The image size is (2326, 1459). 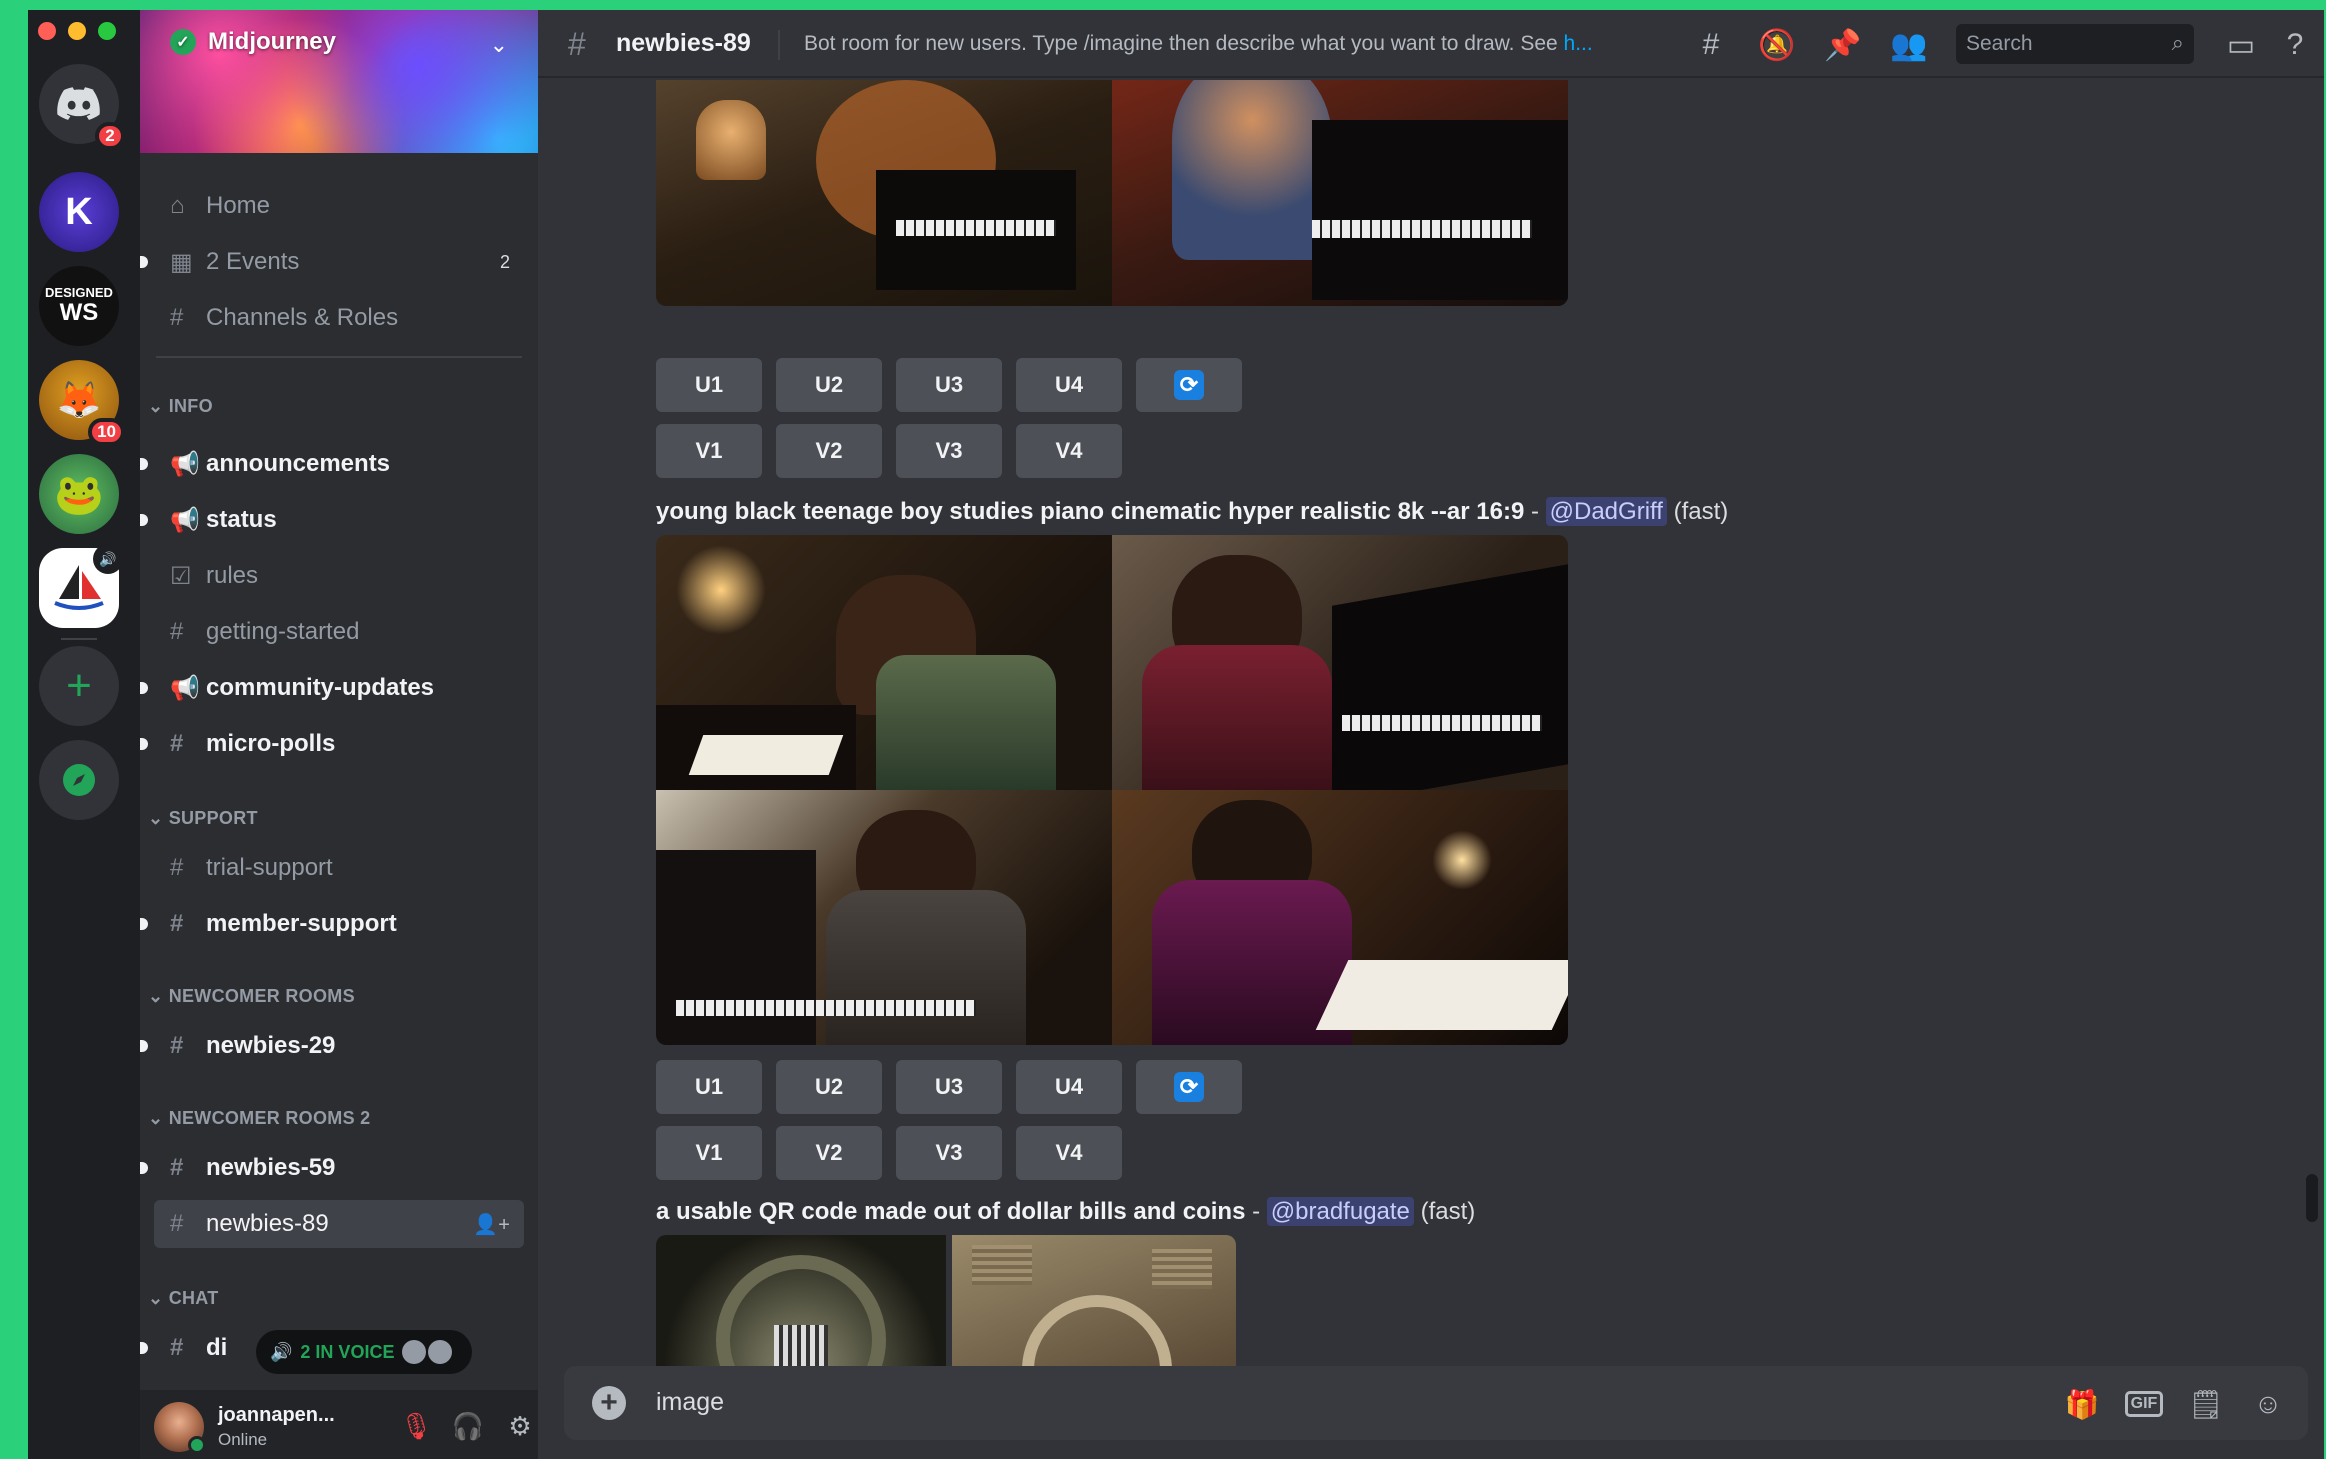 I want to click on compass-icon, so click(x=79, y=780).